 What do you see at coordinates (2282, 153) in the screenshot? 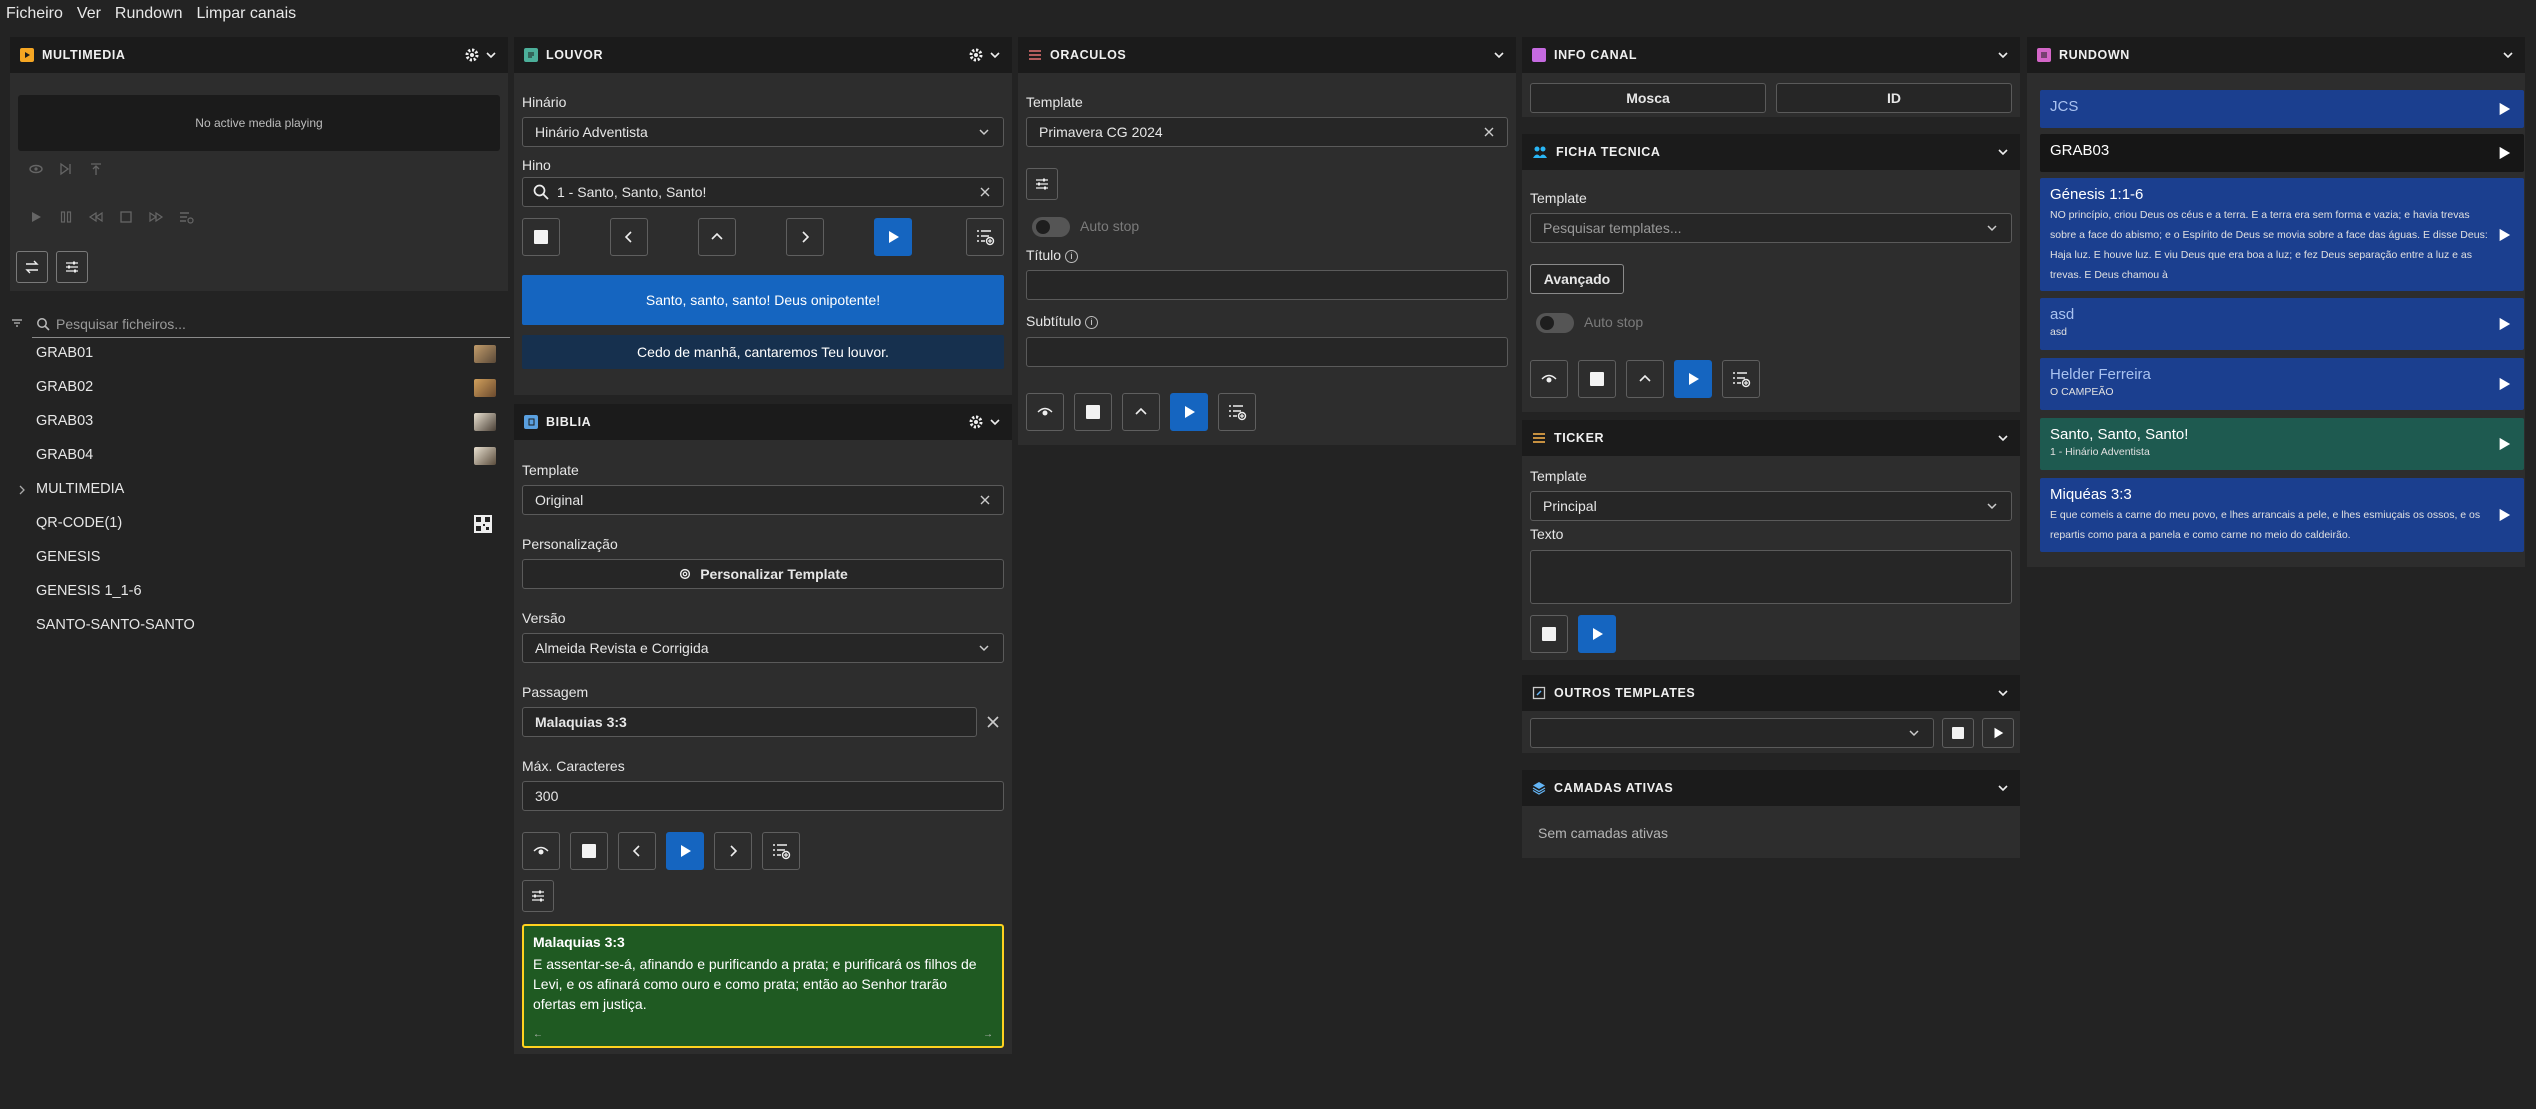
I see `rundown-item: GRAB03` at bounding box center [2282, 153].